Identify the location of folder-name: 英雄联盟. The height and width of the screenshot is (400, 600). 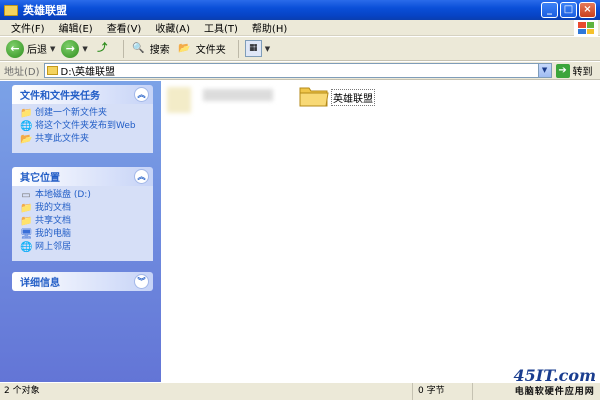
(353, 97).